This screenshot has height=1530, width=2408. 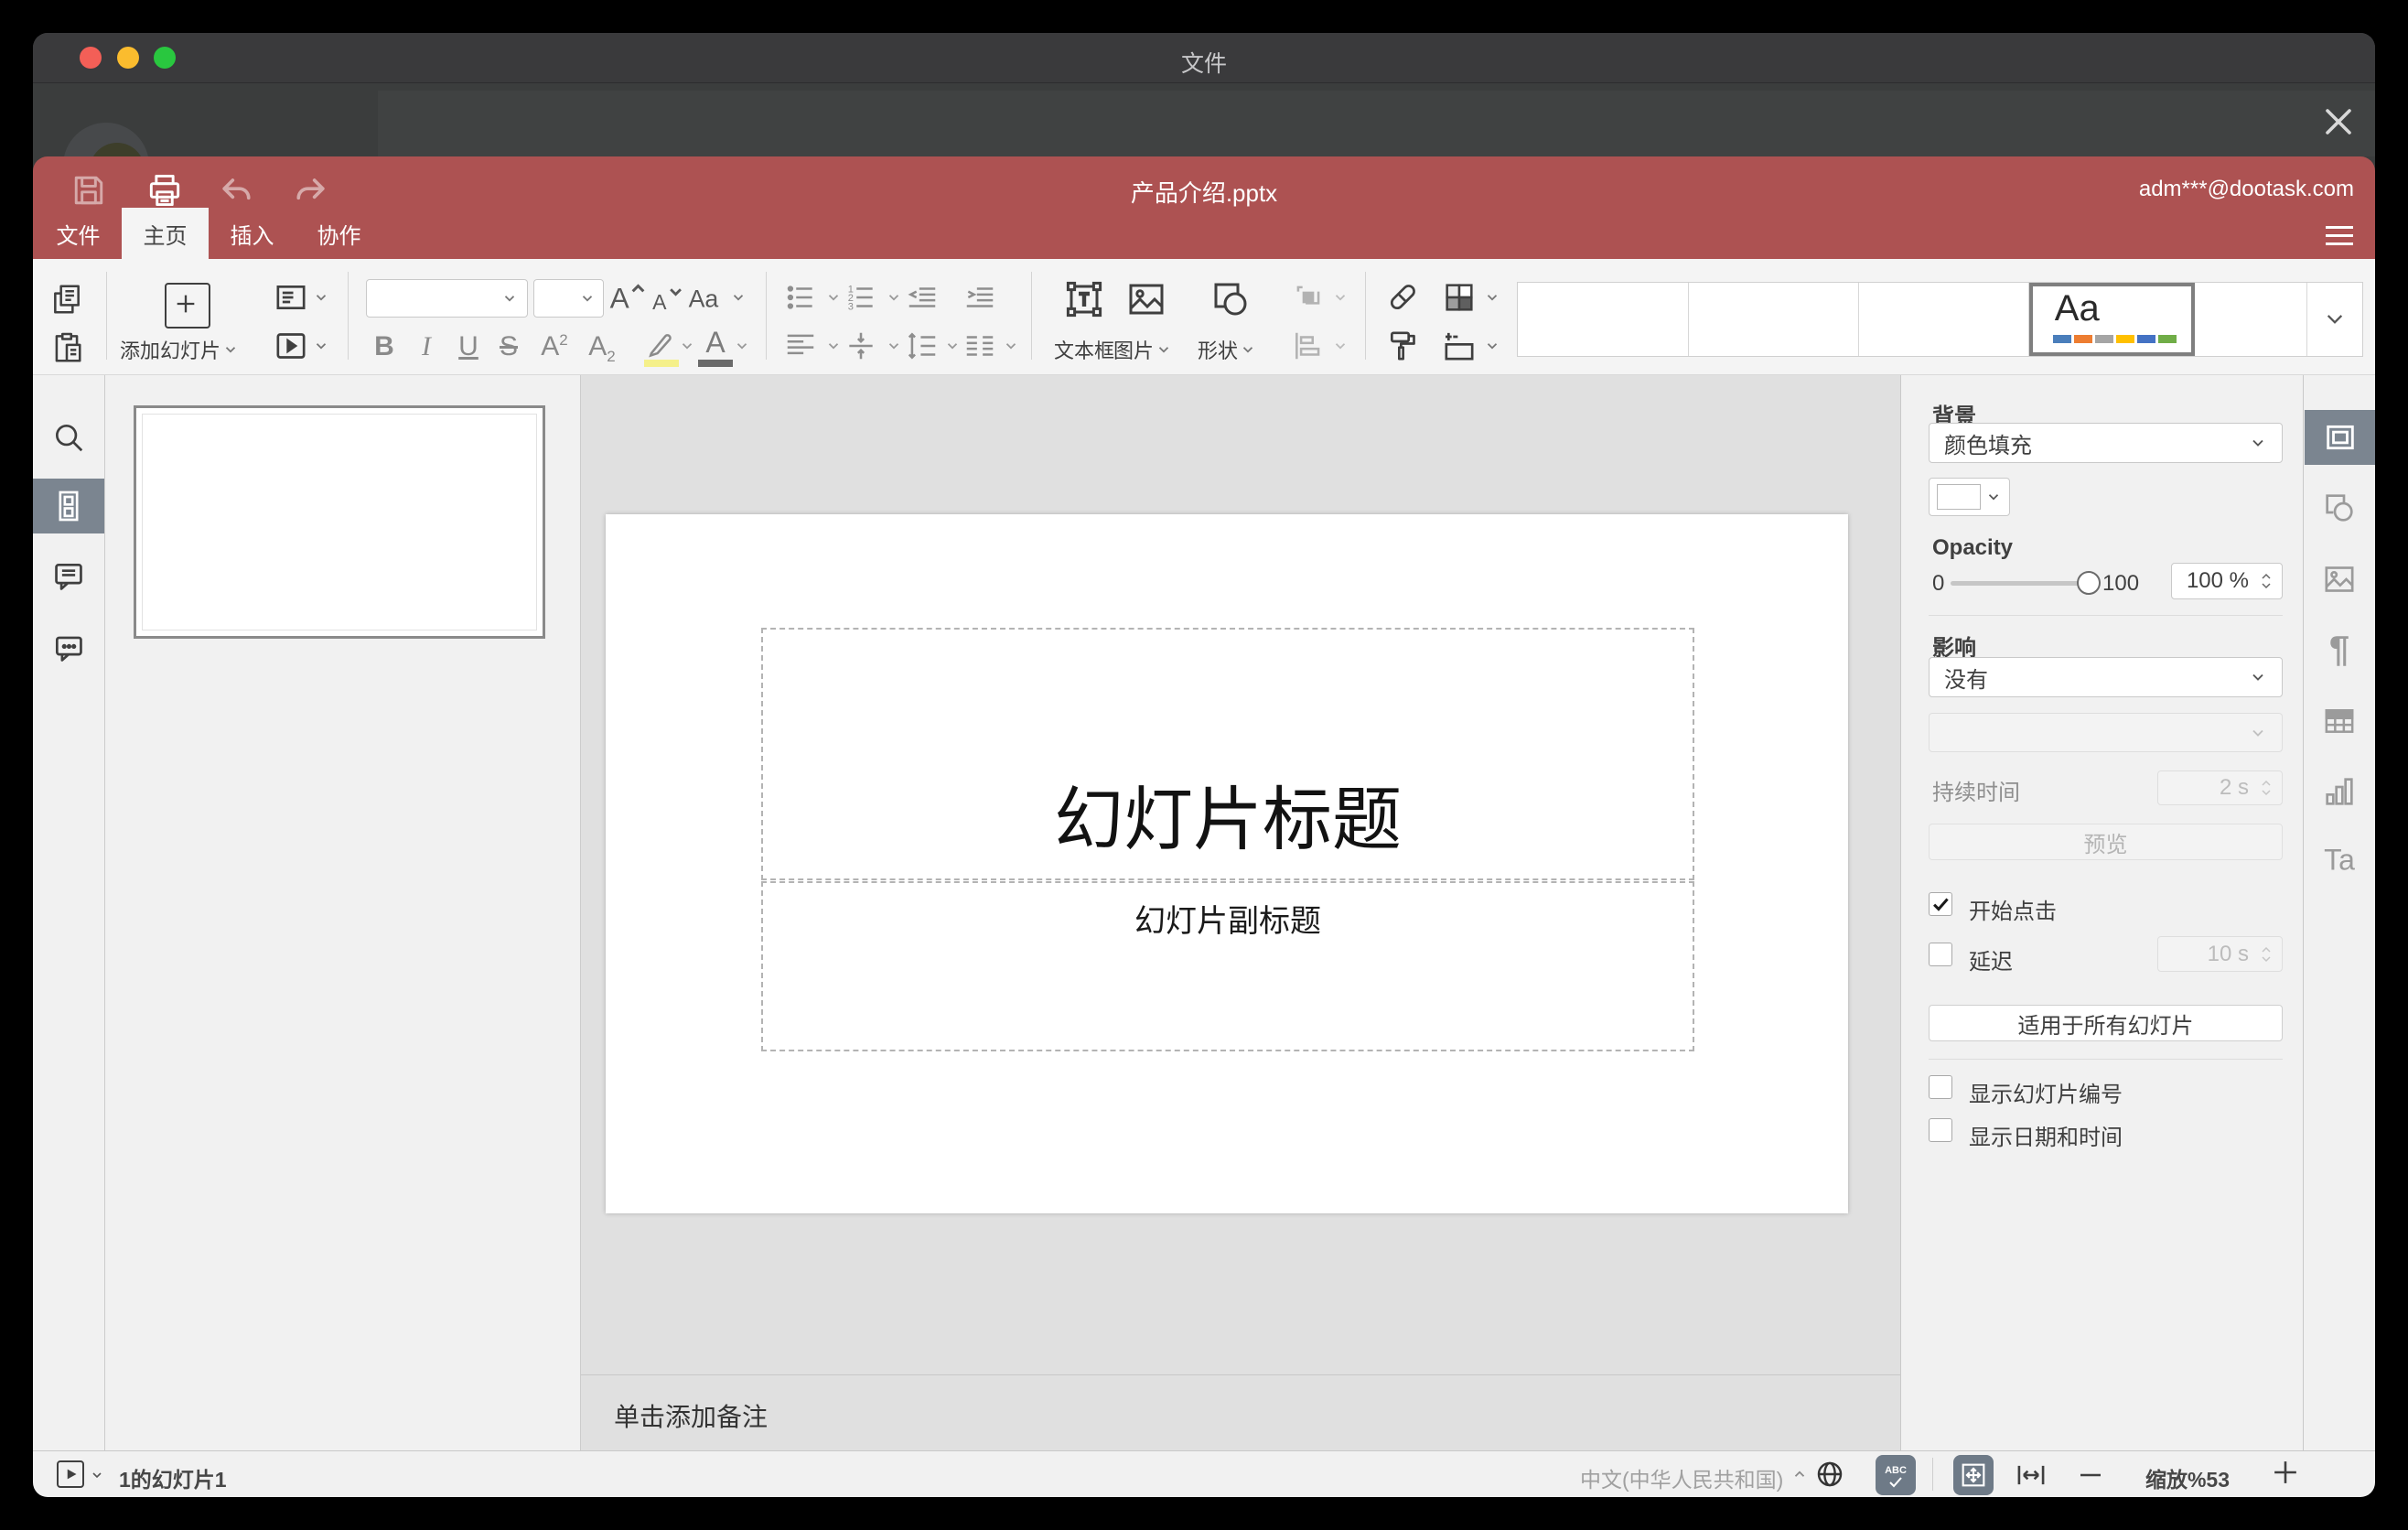 I want to click on close-icon, so click(x=2338, y=122).